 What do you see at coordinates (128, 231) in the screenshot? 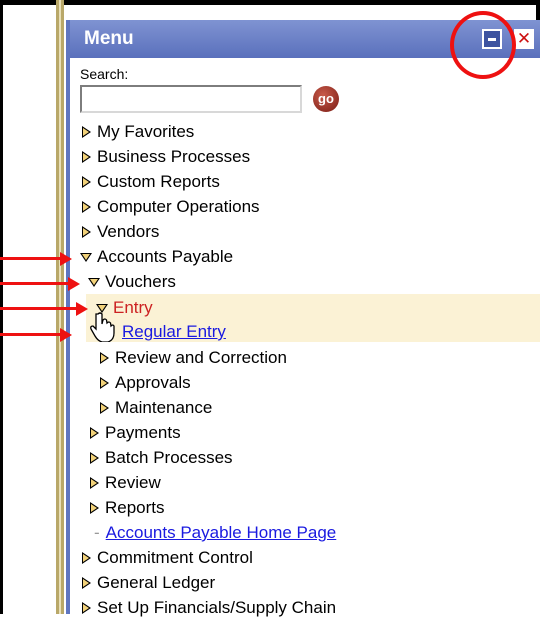
I see `tree-item-label: Vendors` at bounding box center [128, 231].